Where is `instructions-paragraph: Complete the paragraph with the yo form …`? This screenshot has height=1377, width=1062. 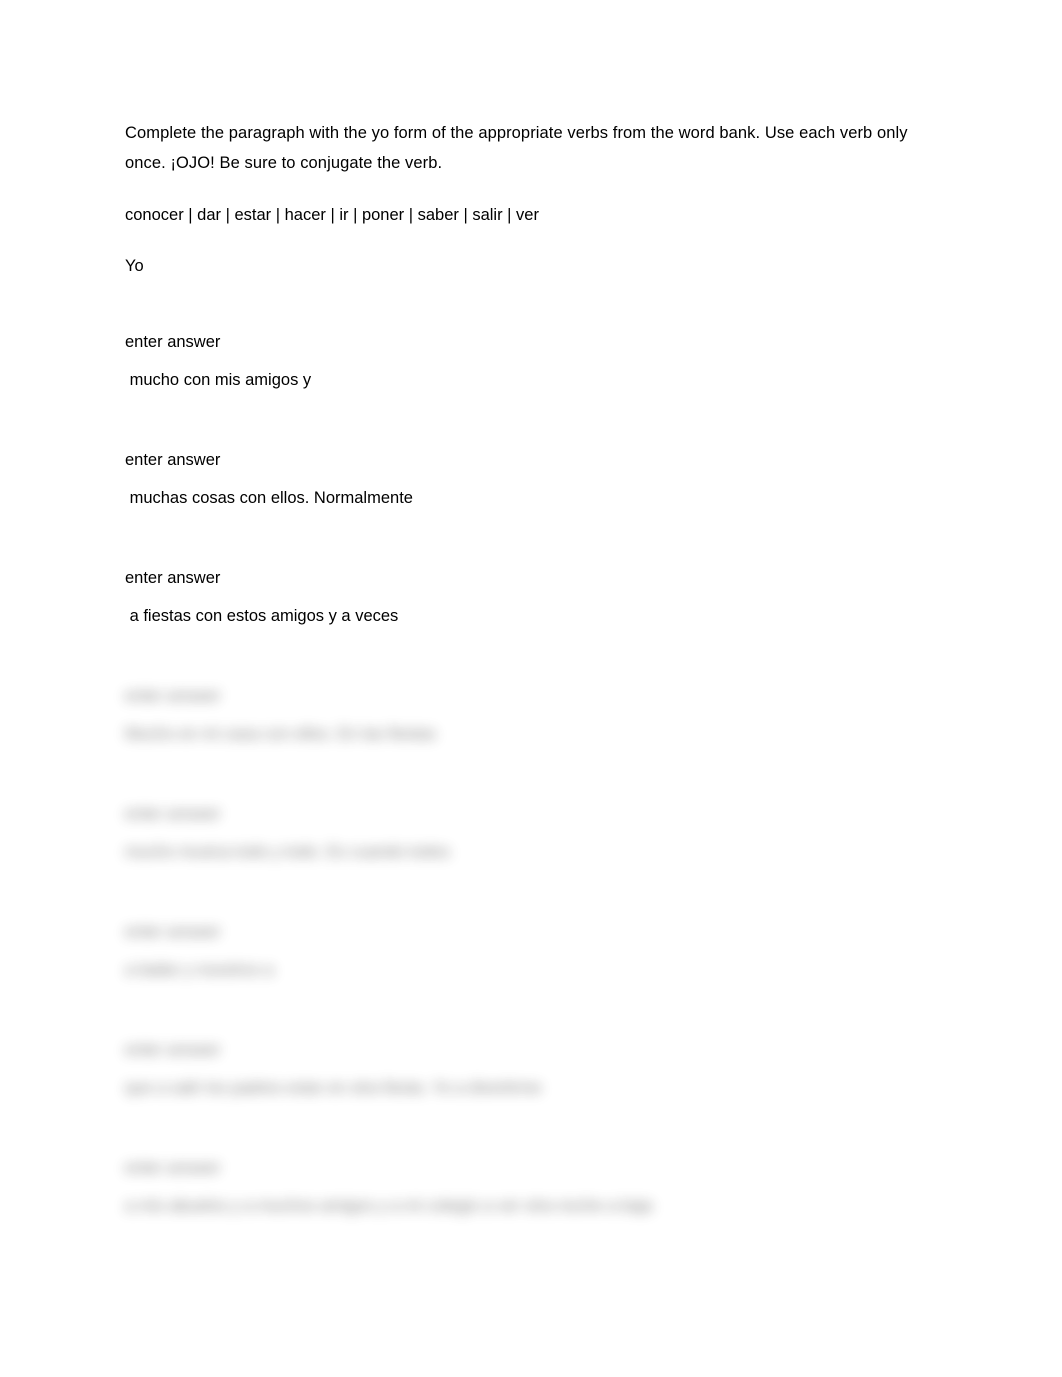
instructions-paragraph: Complete the paragraph with the yo form … is located at coordinates (516, 148).